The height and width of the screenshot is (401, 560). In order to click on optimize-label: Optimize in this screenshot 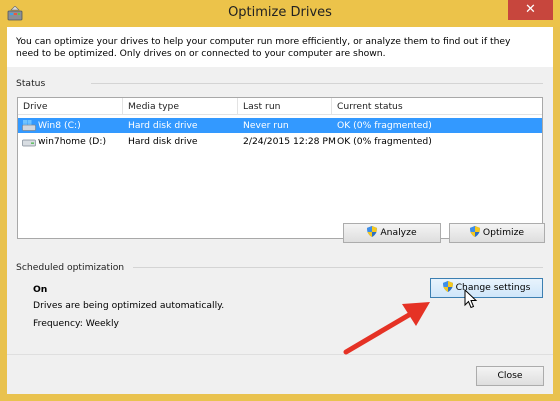, I will do `click(503, 232)`.